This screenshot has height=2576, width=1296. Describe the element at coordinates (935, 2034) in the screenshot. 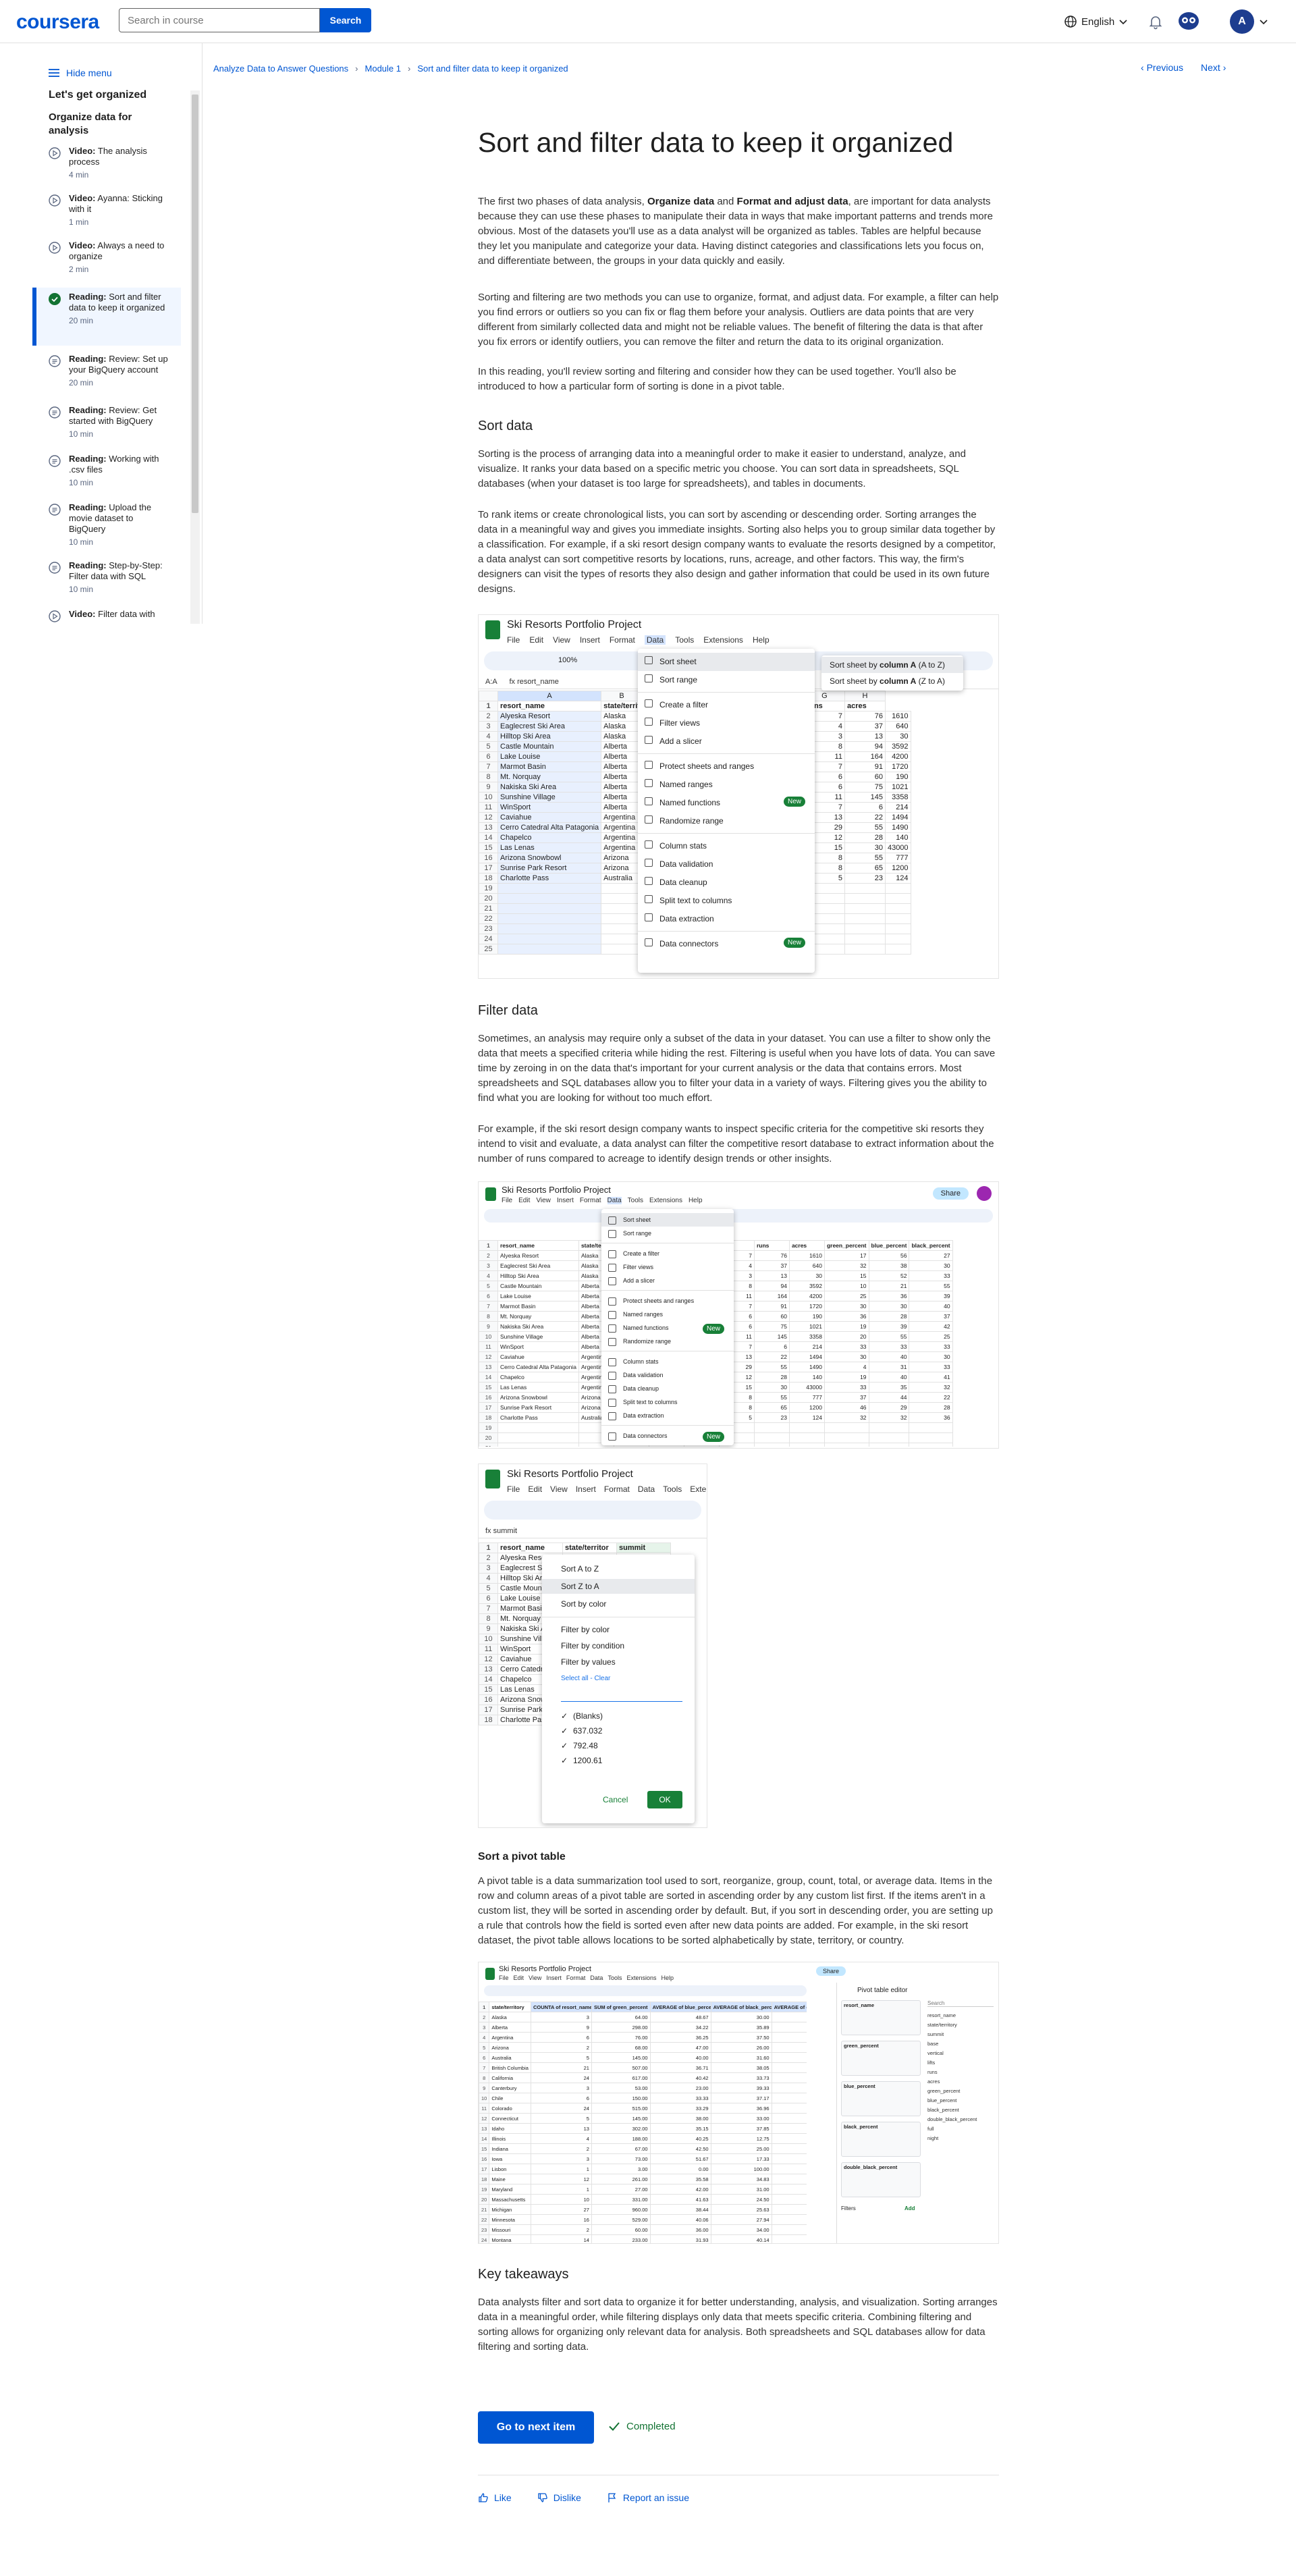

I see `pivot-field-item: summit` at that location.